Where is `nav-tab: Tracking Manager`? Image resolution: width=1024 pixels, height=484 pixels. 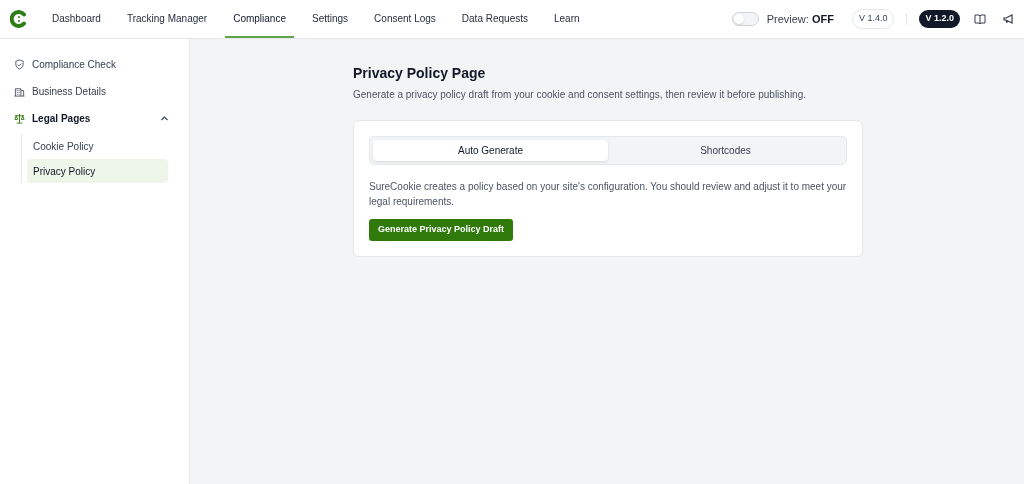 nav-tab: Tracking Manager is located at coordinates (167, 19).